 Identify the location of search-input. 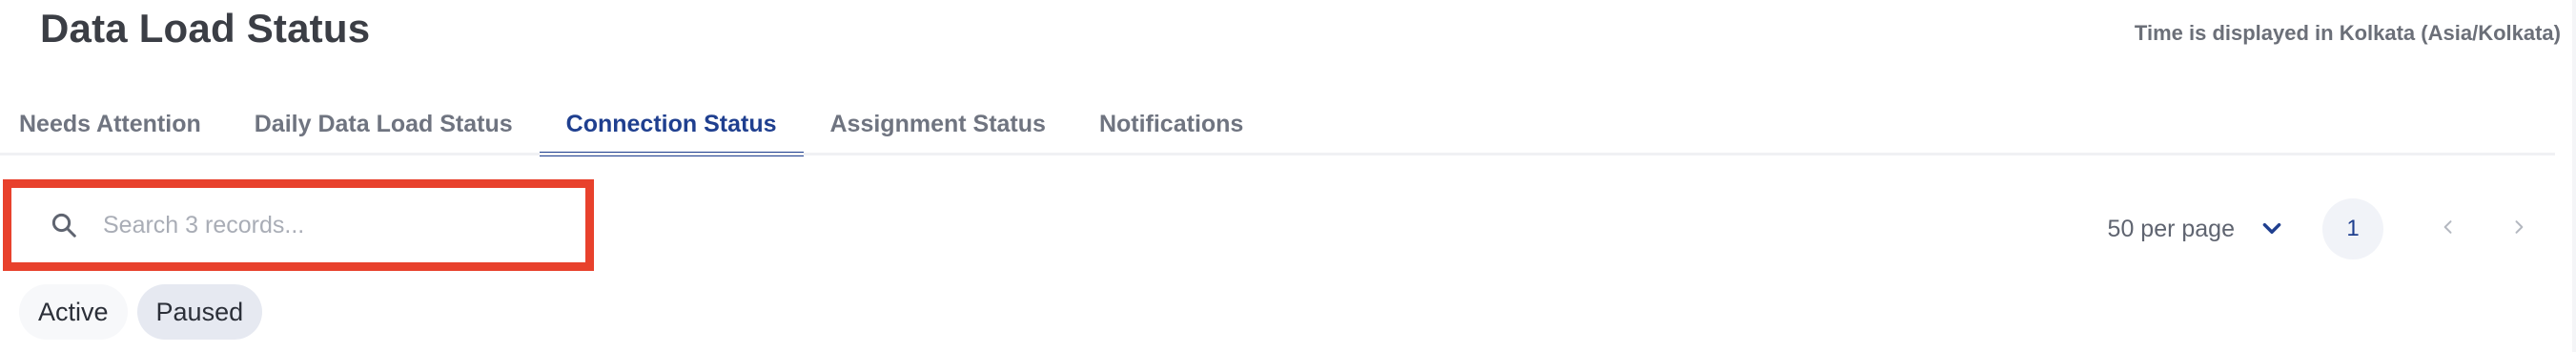
(335, 225).